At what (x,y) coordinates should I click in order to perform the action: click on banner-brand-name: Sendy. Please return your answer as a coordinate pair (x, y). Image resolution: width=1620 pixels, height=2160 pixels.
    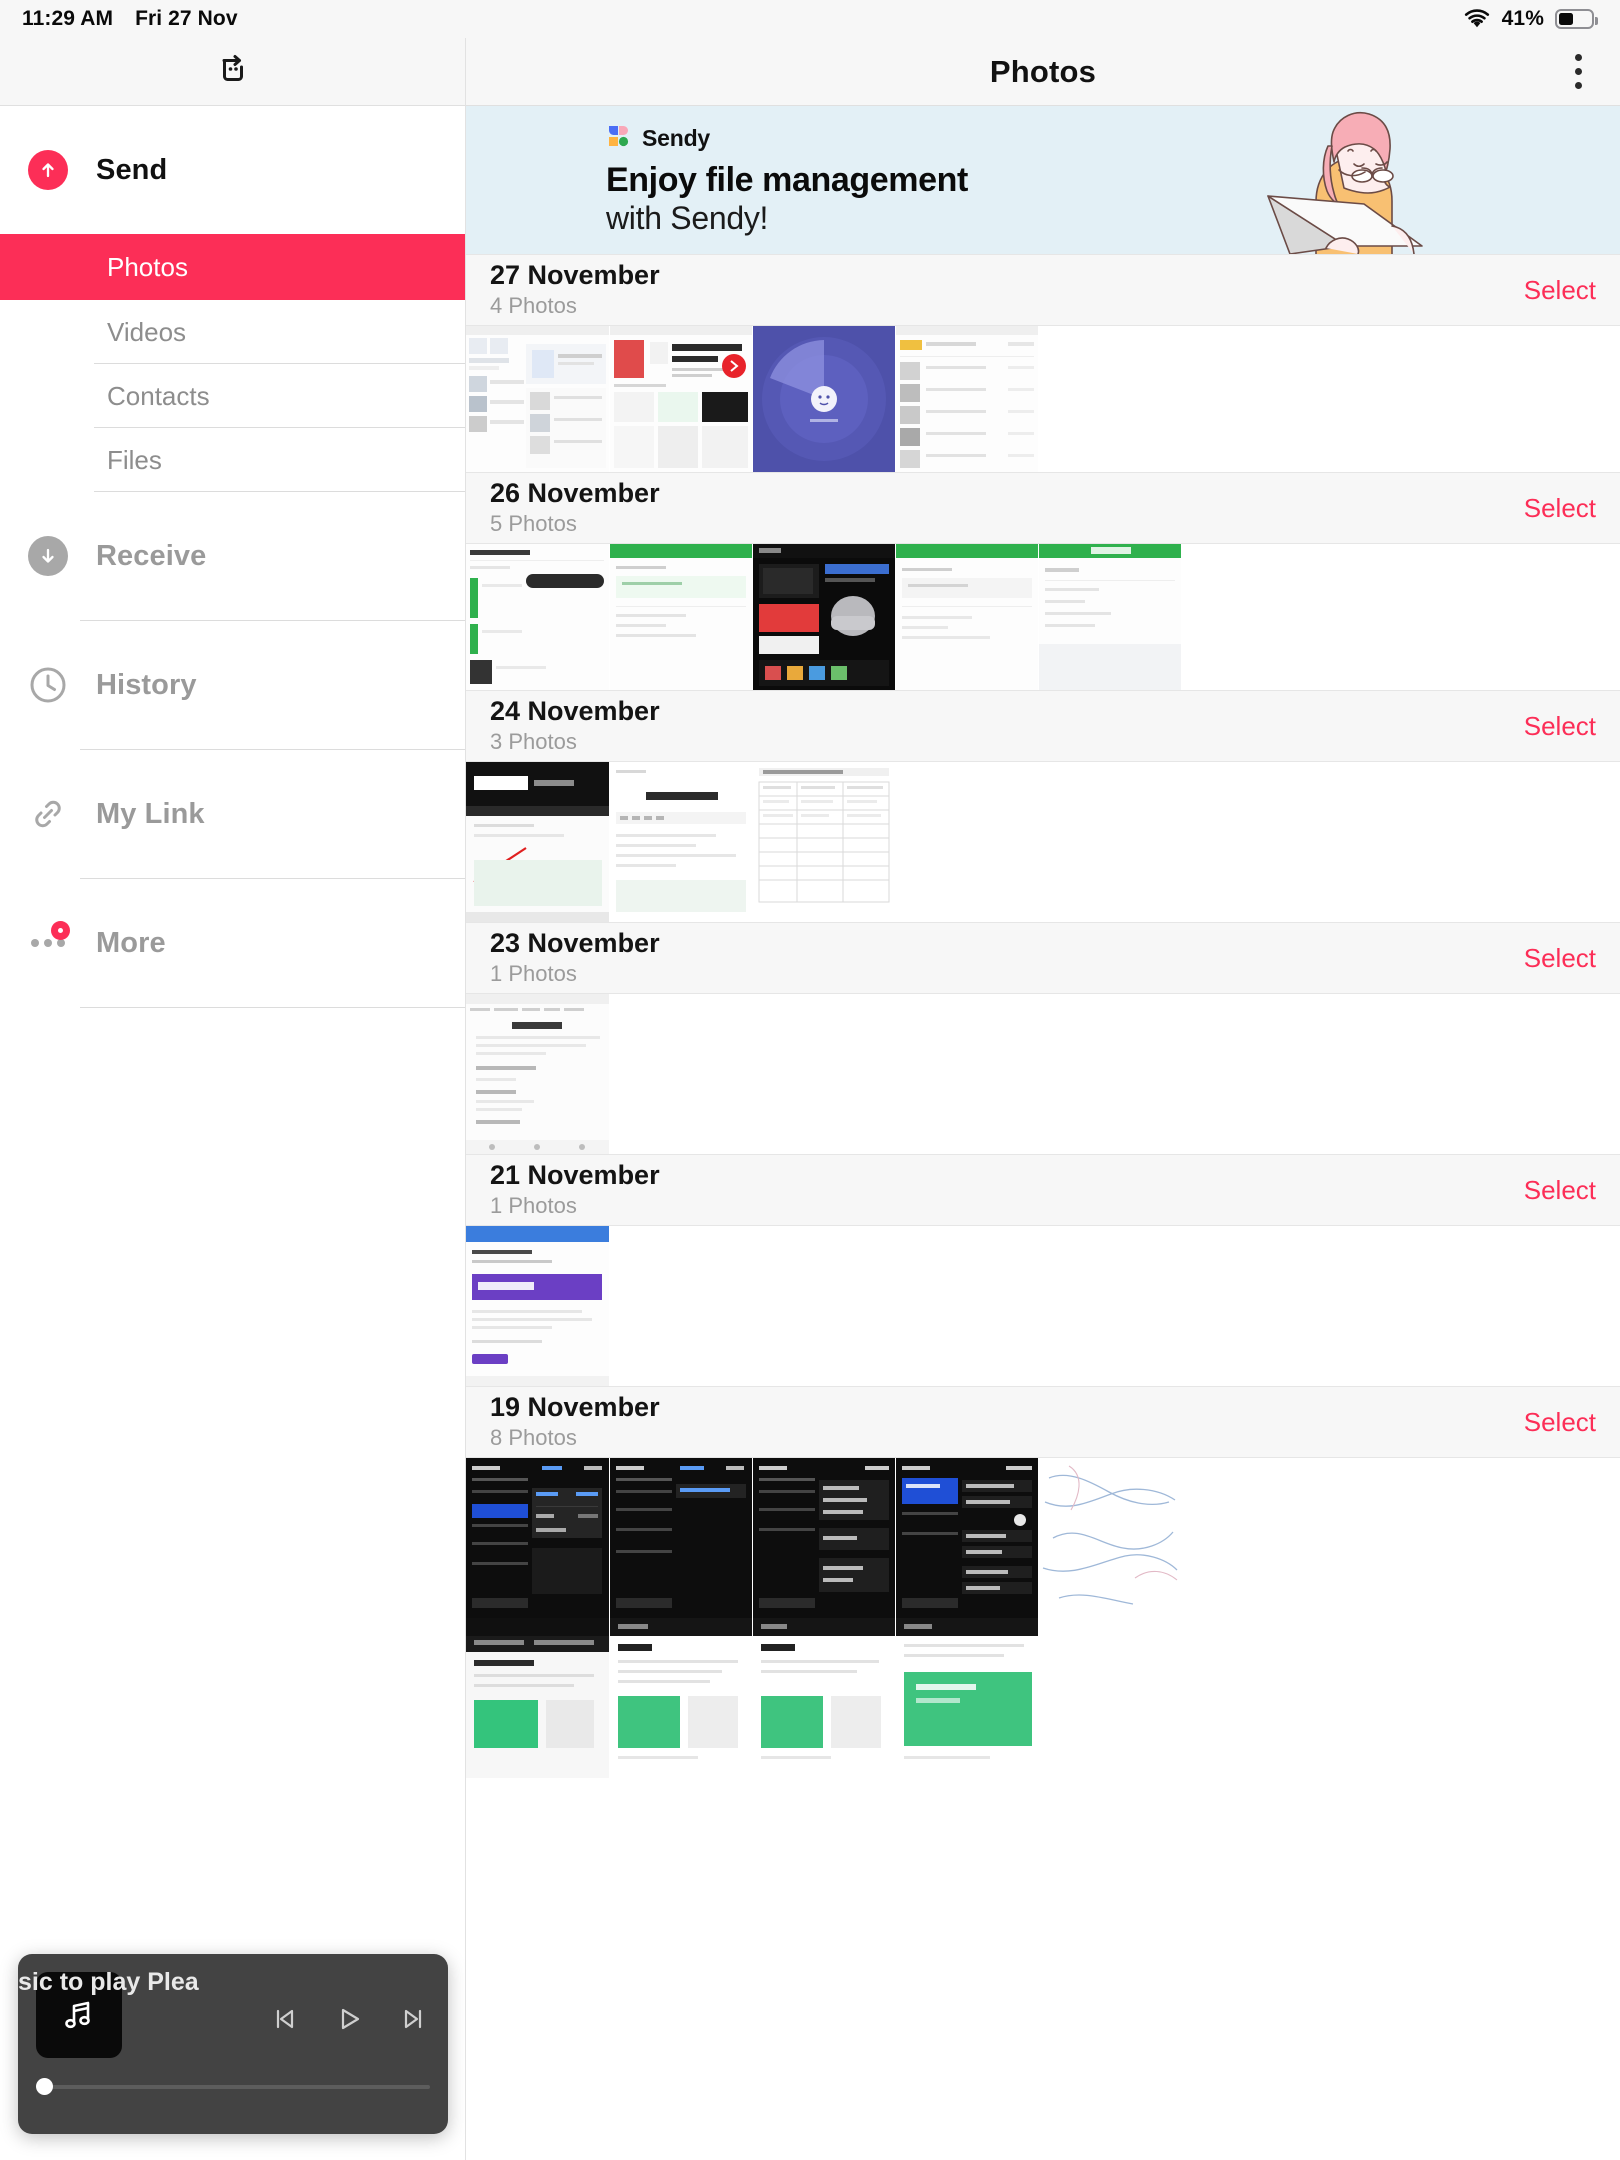
    Looking at the image, I should click on (676, 137).